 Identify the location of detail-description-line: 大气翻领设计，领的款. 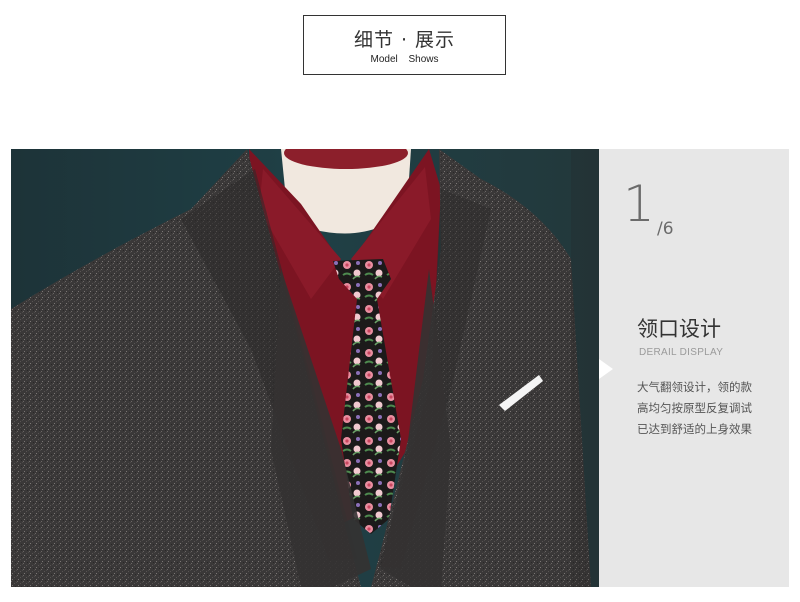
(694, 387).